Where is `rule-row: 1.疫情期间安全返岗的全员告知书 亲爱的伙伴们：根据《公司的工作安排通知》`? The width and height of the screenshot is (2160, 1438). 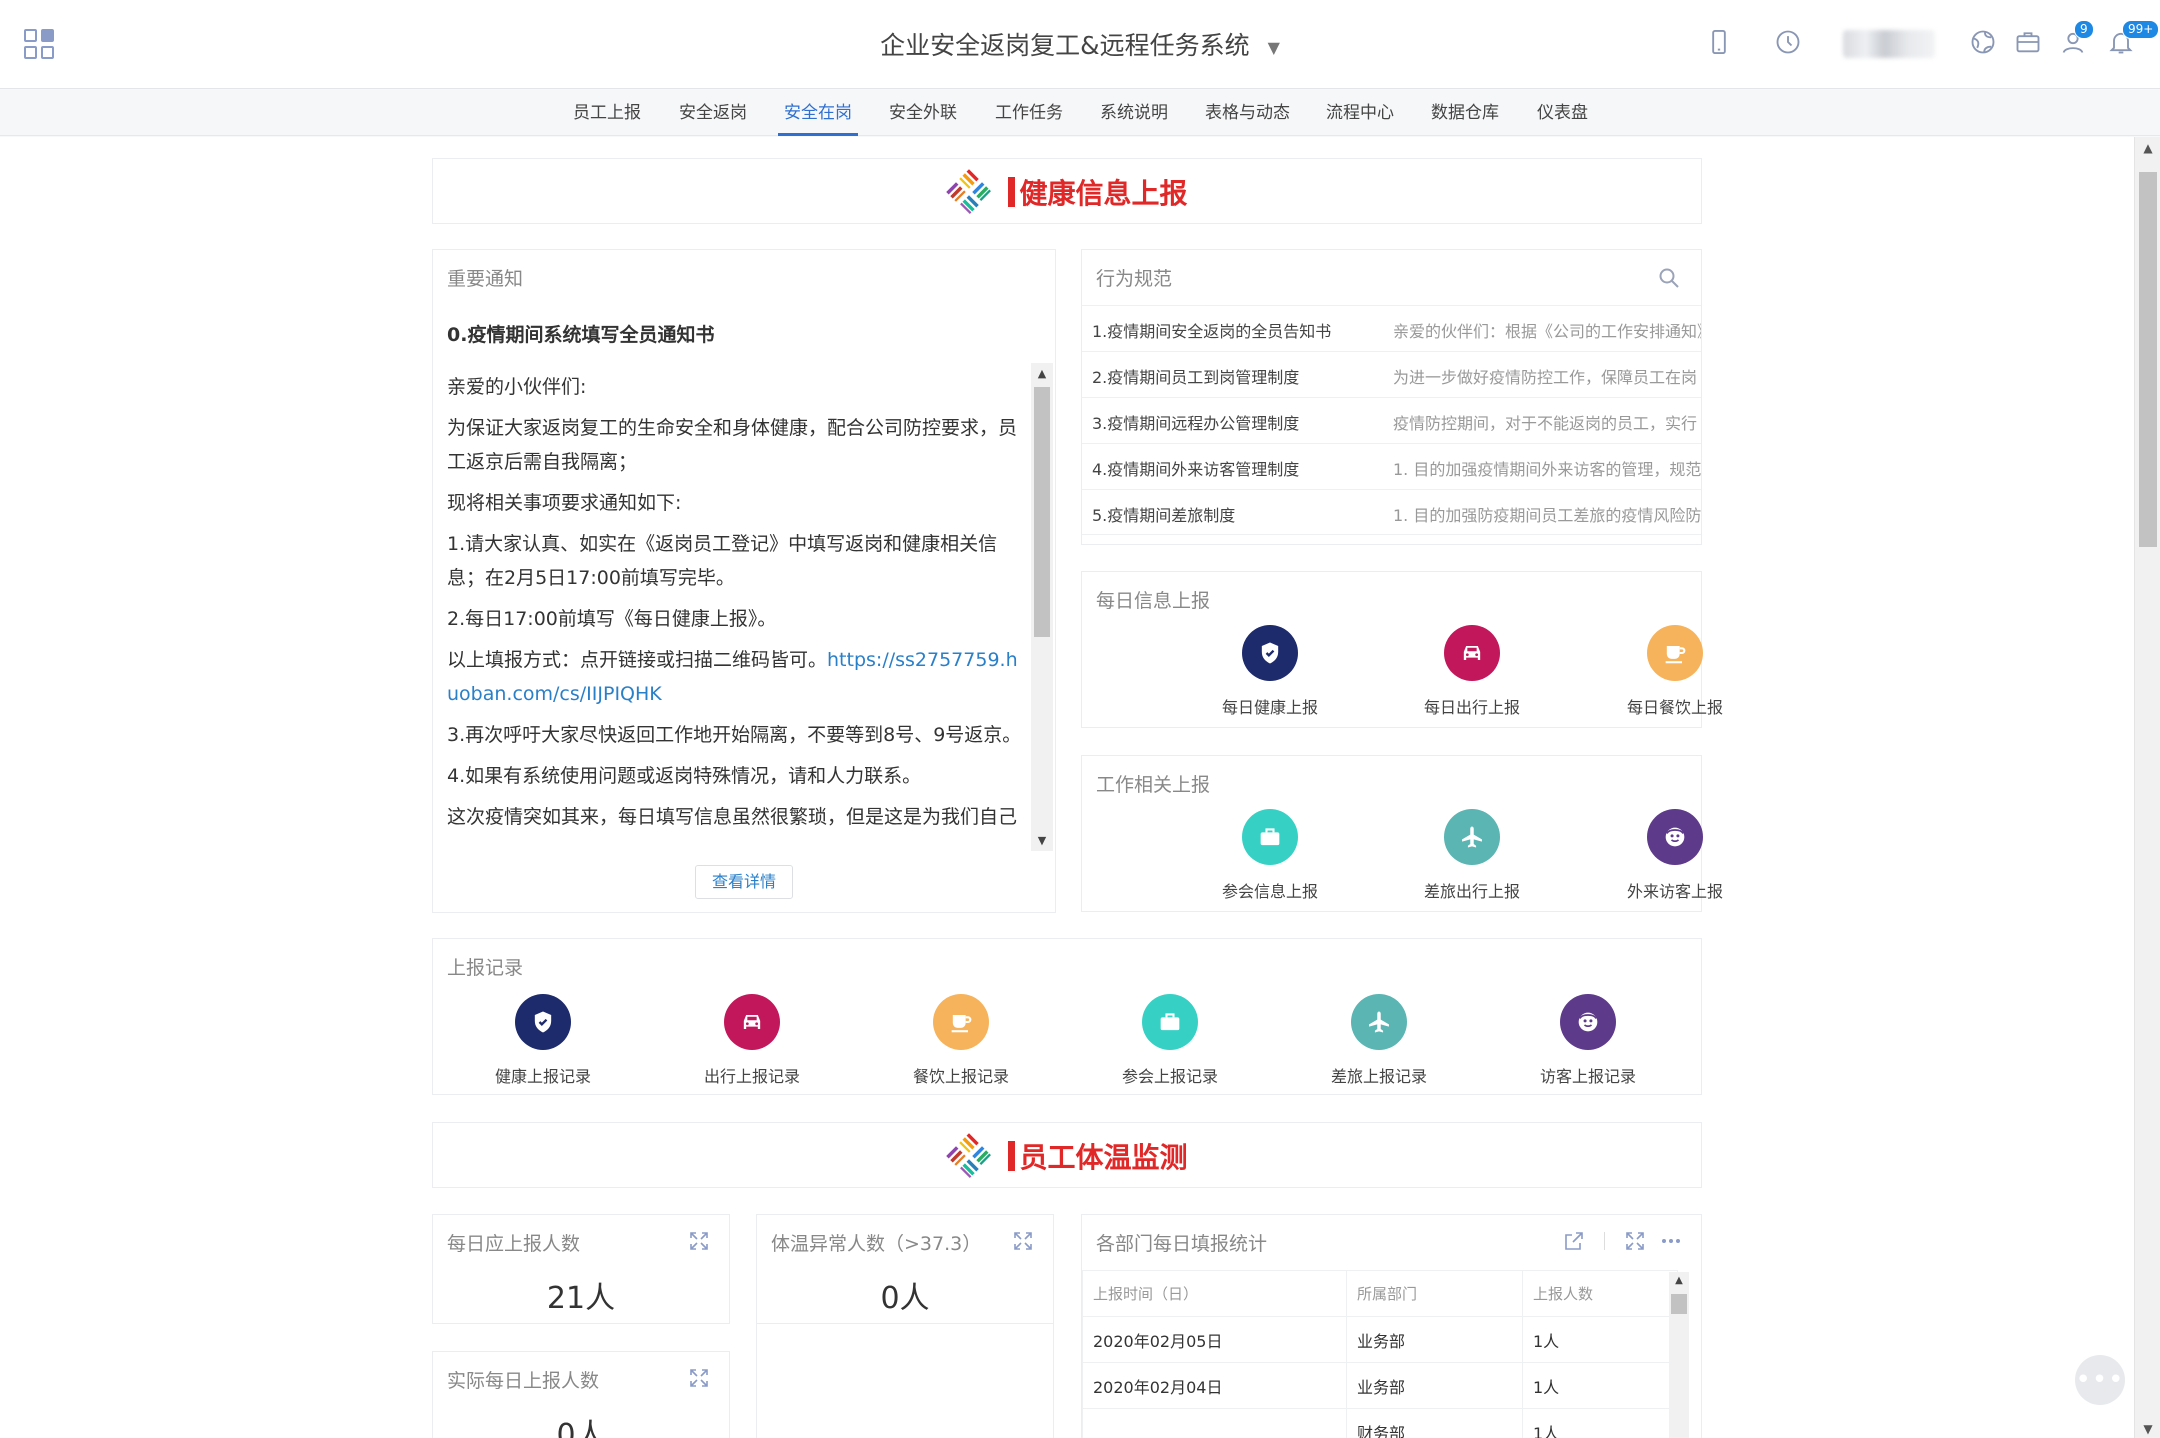 rule-row: 1.疫情期间安全返岗的全员告知书 亲爱的伙伴们：根据《公司的工作安排通知》 is located at coordinates (1391, 328).